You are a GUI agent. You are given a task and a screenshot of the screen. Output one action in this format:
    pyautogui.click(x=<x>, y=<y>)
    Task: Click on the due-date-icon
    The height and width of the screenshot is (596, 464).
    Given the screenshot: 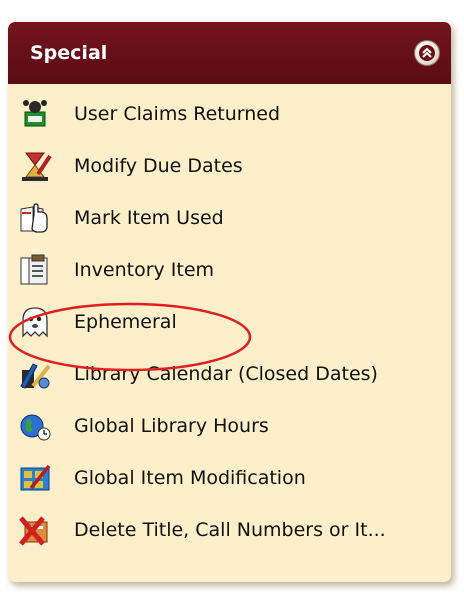 What is the action you would take?
    pyautogui.click(x=37, y=166)
    